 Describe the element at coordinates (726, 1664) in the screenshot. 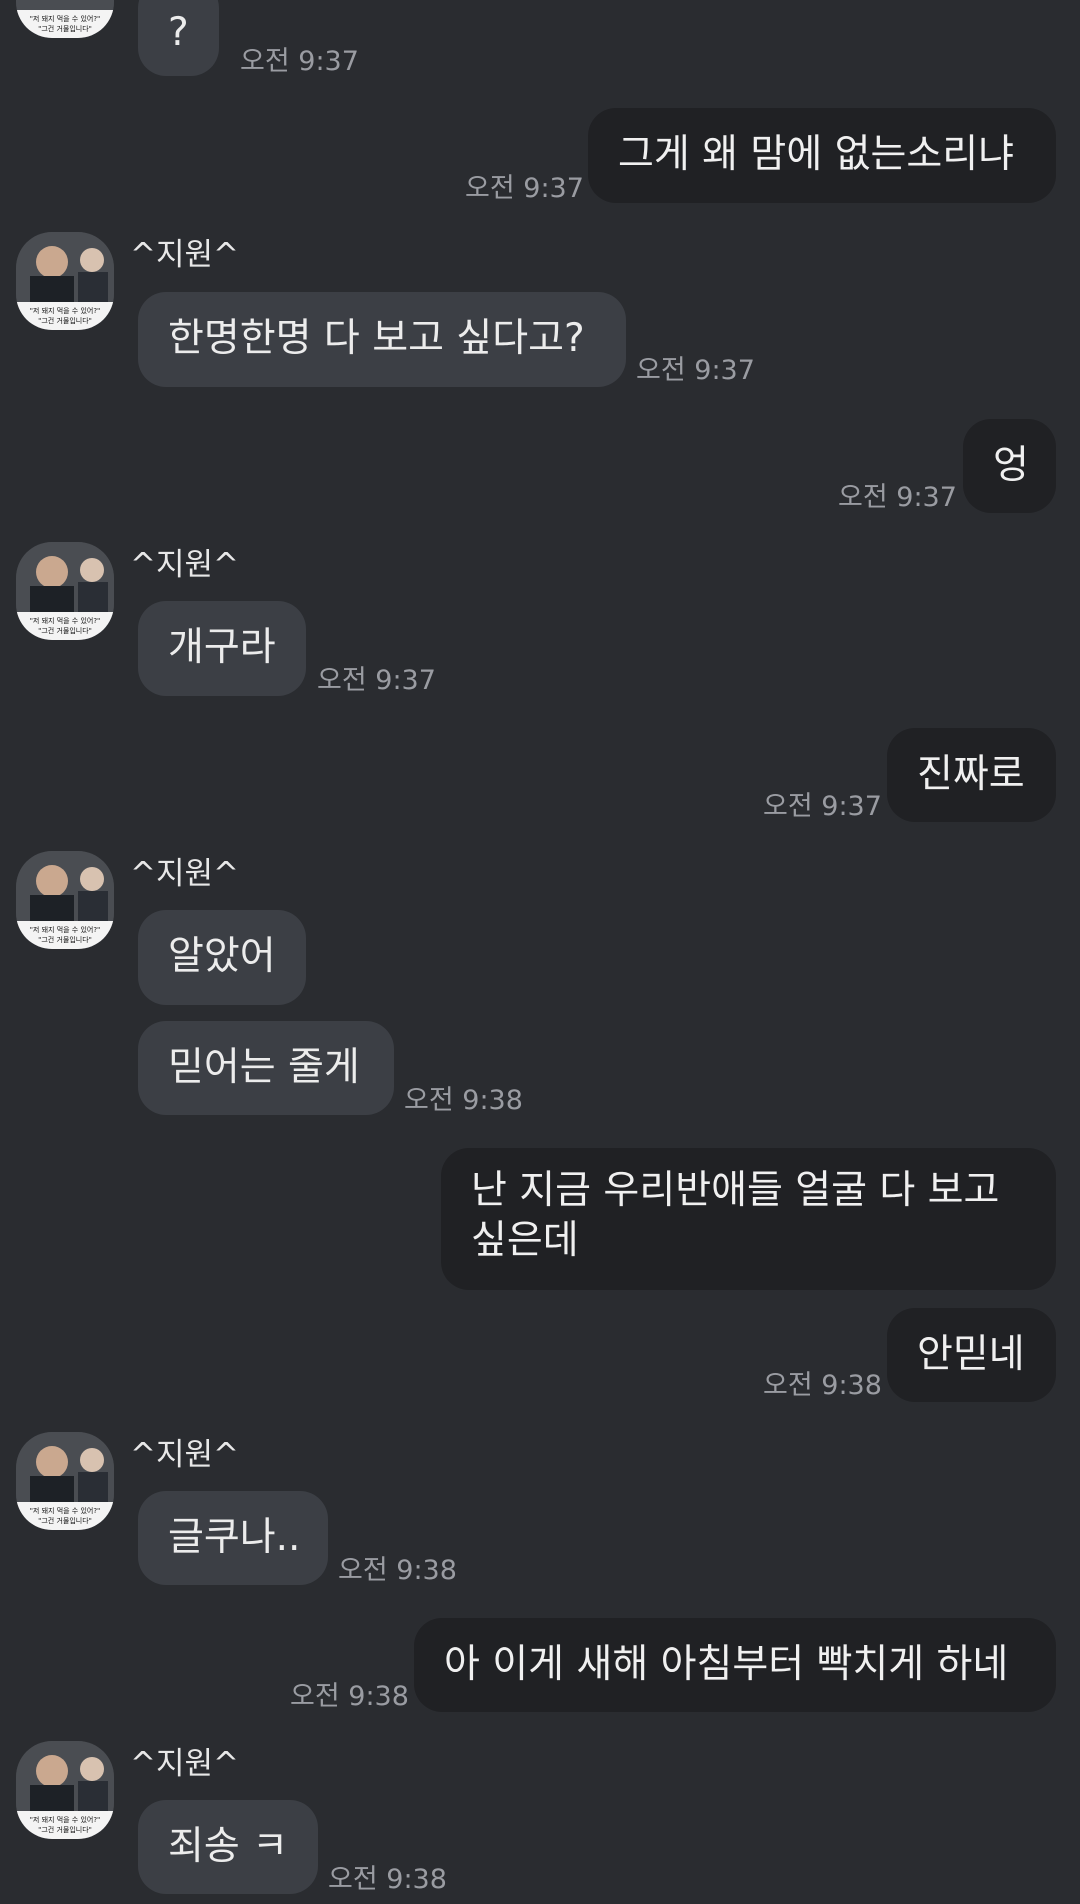

I see `message-text: 아 이게 새해 아침부터 빡치게 하네` at that location.